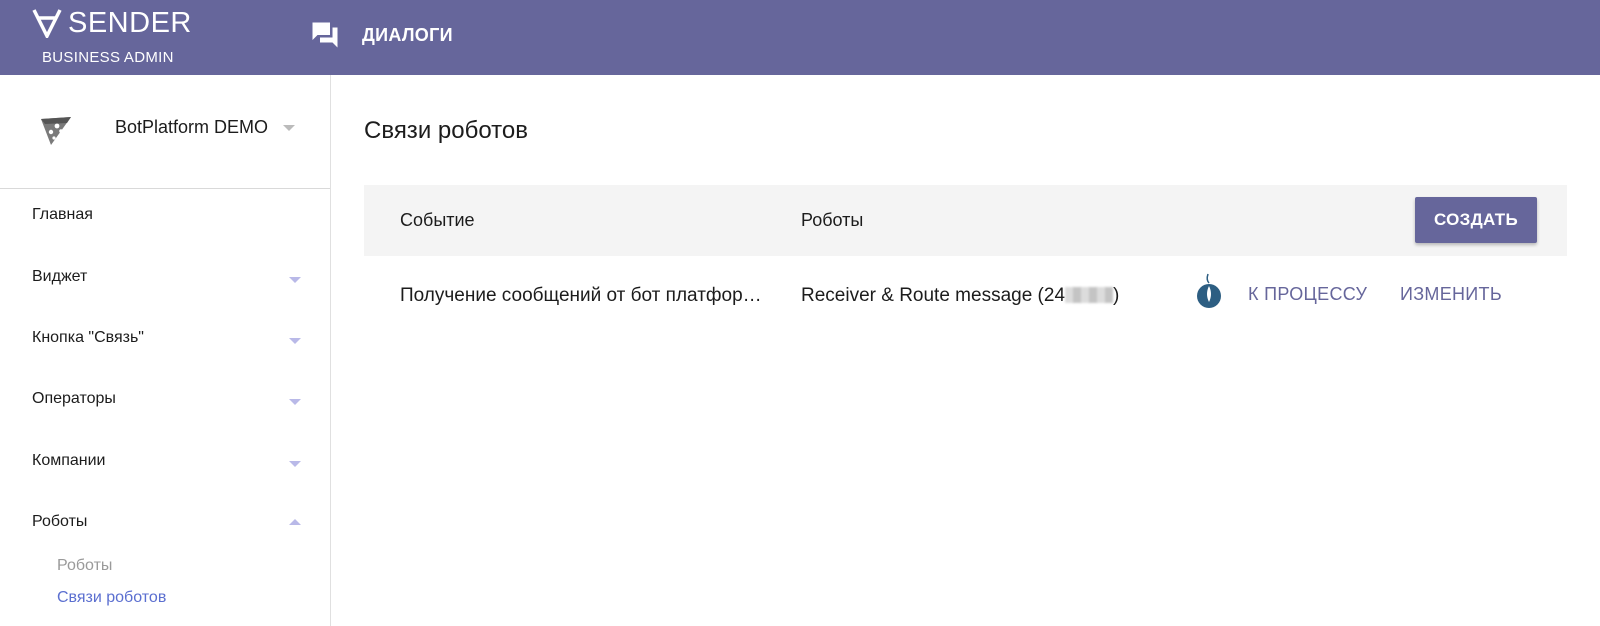  What do you see at coordinates (62, 214) in the screenshot?
I see `sidebar-item-label: Главная` at bounding box center [62, 214].